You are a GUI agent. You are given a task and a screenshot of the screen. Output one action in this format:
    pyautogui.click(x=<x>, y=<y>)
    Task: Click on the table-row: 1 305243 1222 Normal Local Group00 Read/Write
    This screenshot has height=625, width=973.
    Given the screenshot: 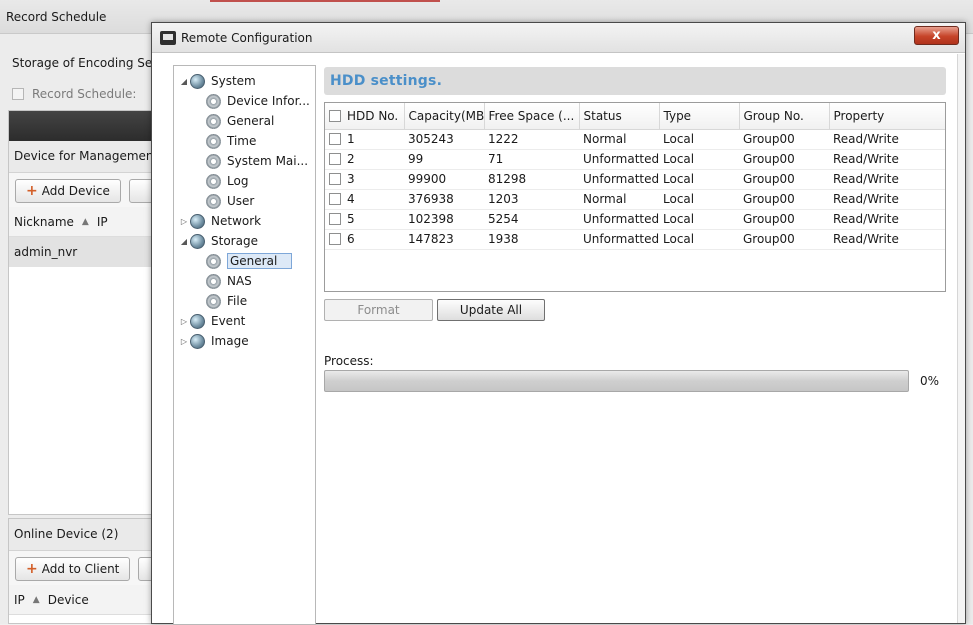 What is the action you would take?
    pyautogui.click(x=635, y=139)
    